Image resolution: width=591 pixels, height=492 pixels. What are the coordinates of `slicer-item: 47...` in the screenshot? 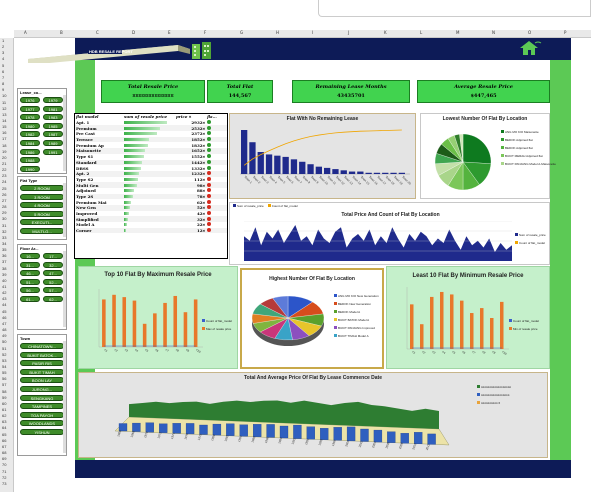 It's located at (53, 273).